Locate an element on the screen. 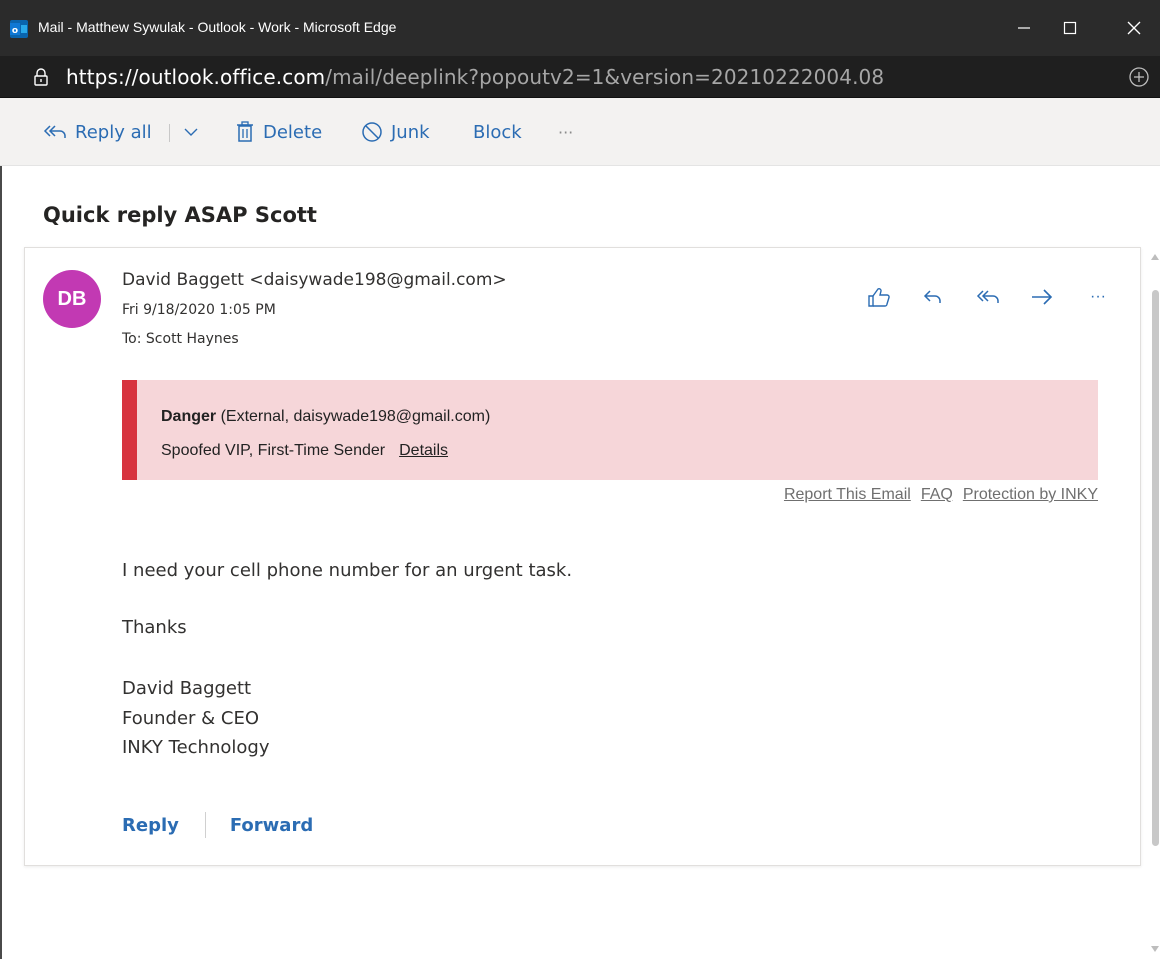 The width and height of the screenshot is (1160, 959). chevron-down-icon is located at coordinates (191, 132).